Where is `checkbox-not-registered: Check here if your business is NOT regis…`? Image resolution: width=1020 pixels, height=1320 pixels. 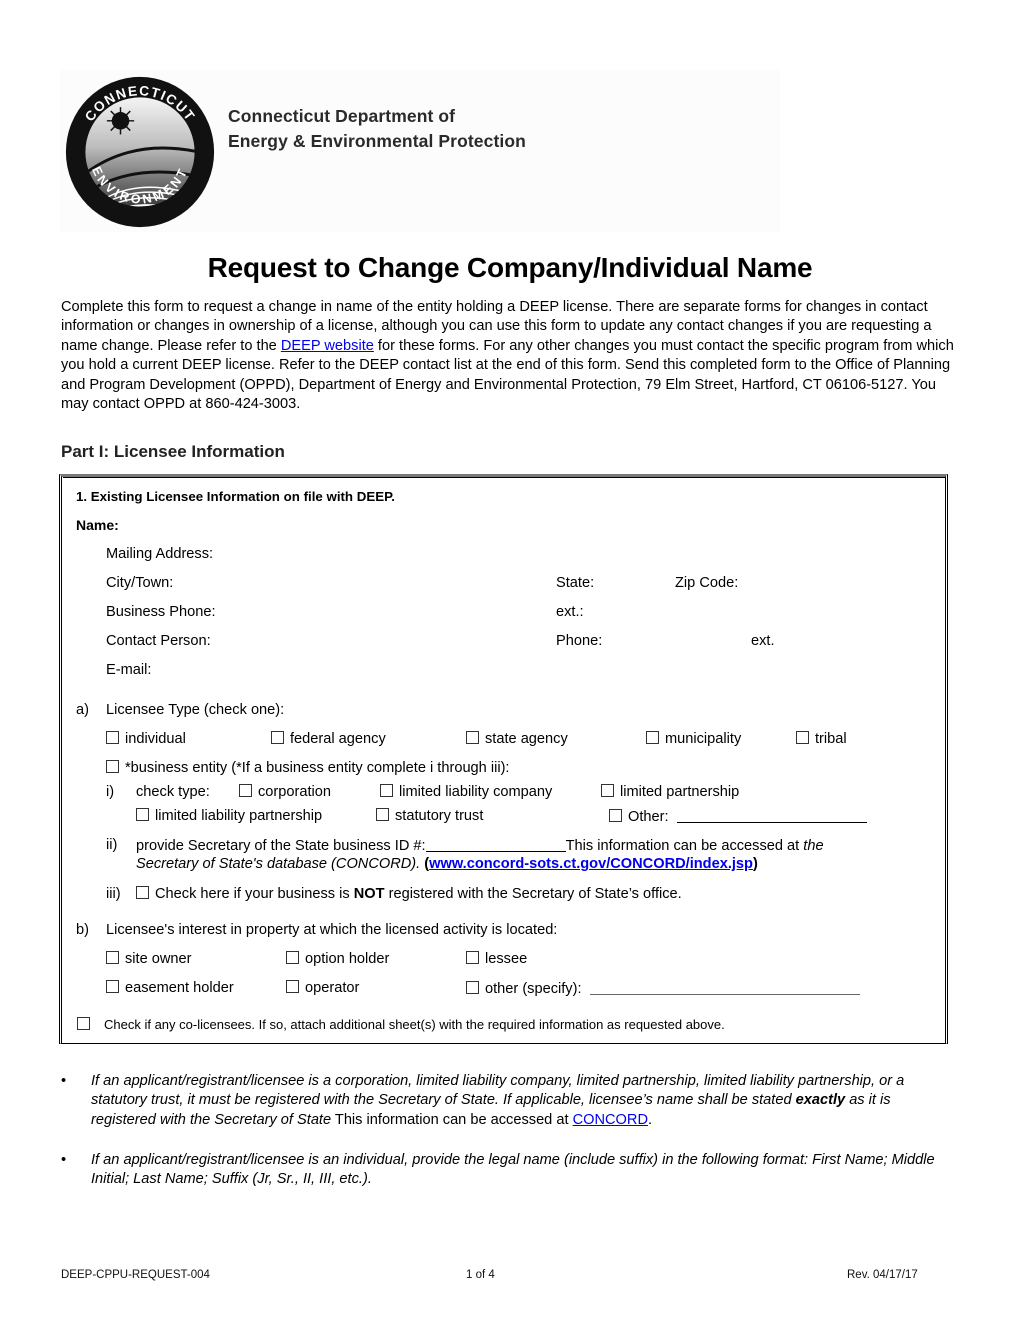 checkbox-not-registered: Check here if your business is NOT regis… is located at coordinates (409, 894).